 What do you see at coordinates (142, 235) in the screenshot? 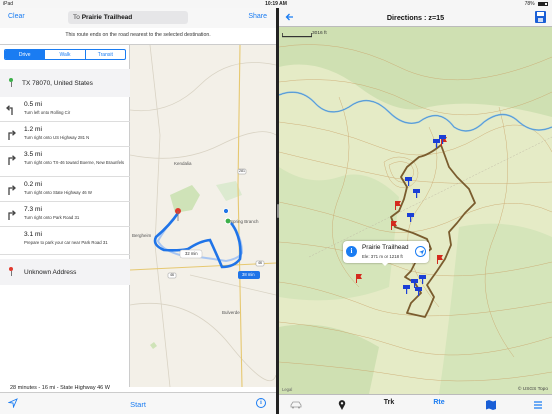
I see `place-label: Bergheim` at bounding box center [142, 235].